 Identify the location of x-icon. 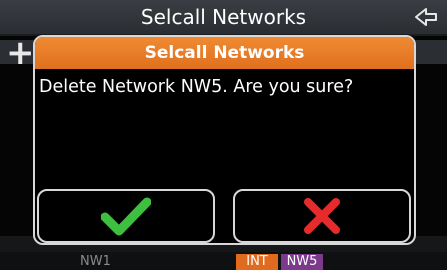
(322, 216).